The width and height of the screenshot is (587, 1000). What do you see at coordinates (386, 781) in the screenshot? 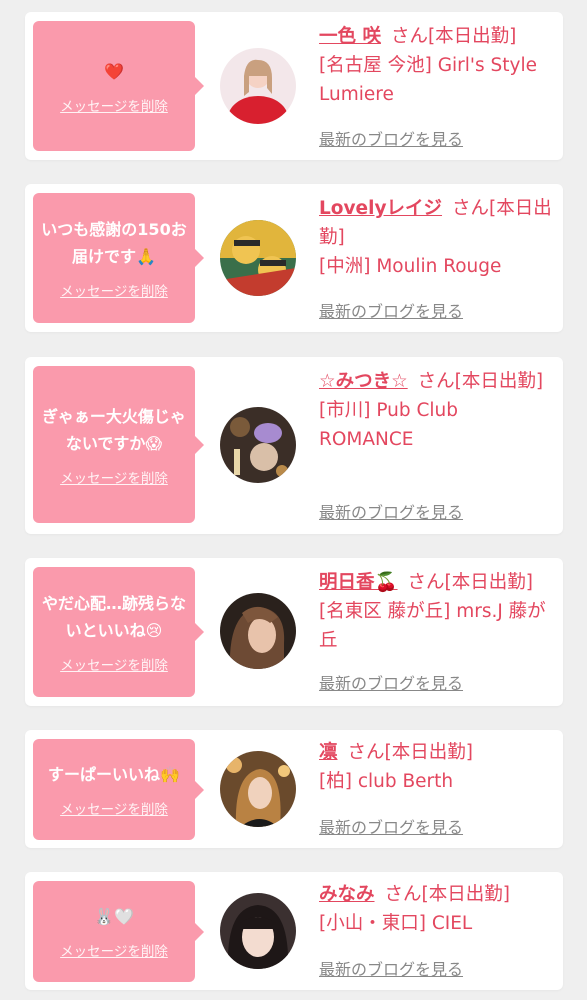
I see `shop-name: [柏] club Berth` at bounding box center [386, 781].